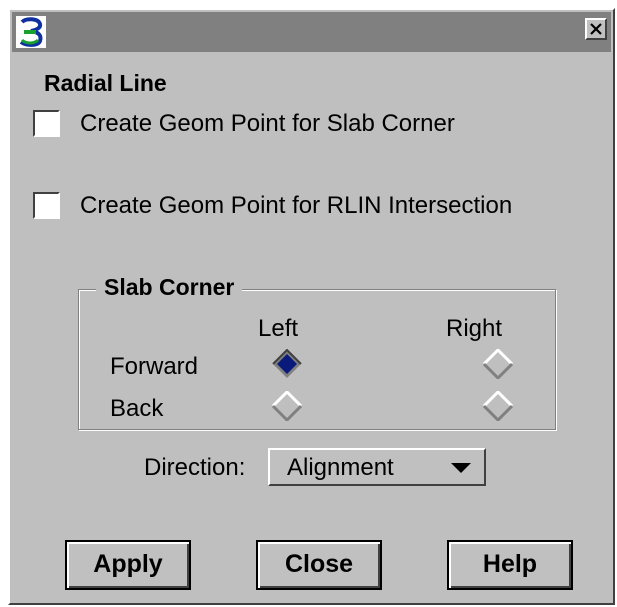 This screenshot has height=607, width=617. What do you see at coordinates (169, 287) in the screenshot?
I see `slab-corner-title: Slab Corner` at bounding box center [169, 287].